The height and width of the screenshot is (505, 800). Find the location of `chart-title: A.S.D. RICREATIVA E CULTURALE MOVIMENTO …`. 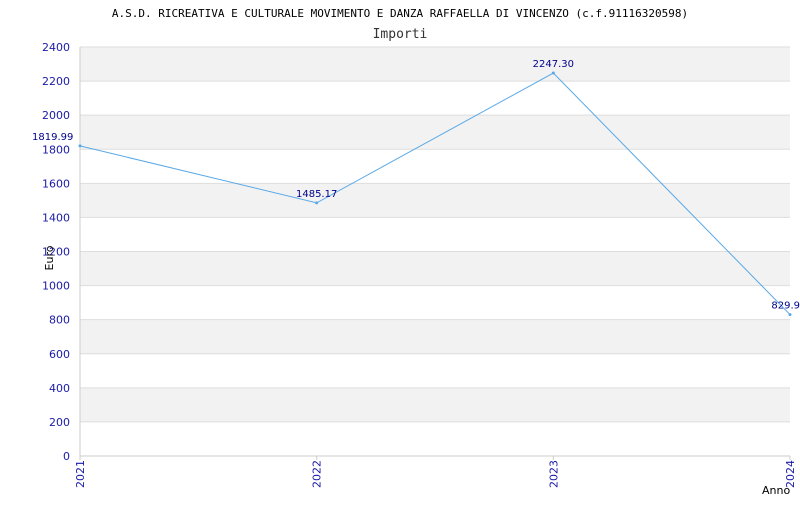

chart-title: A.S.D. RICREATIVA E CULTURALE MOVIMENTO … is located at coordinates (400, 13).